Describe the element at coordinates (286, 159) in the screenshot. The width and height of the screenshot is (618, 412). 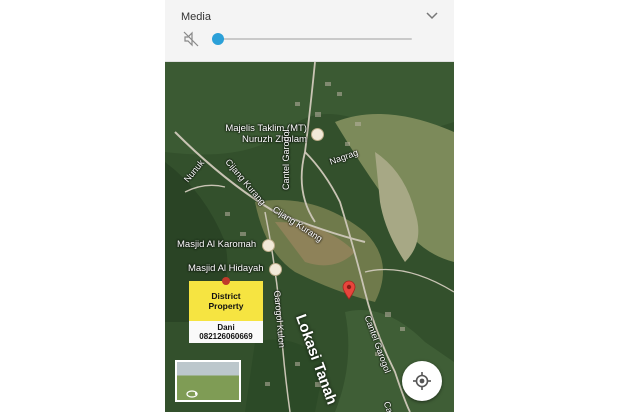
I see `label-cantel-garogol-1: Cantel Garogol` at that location.